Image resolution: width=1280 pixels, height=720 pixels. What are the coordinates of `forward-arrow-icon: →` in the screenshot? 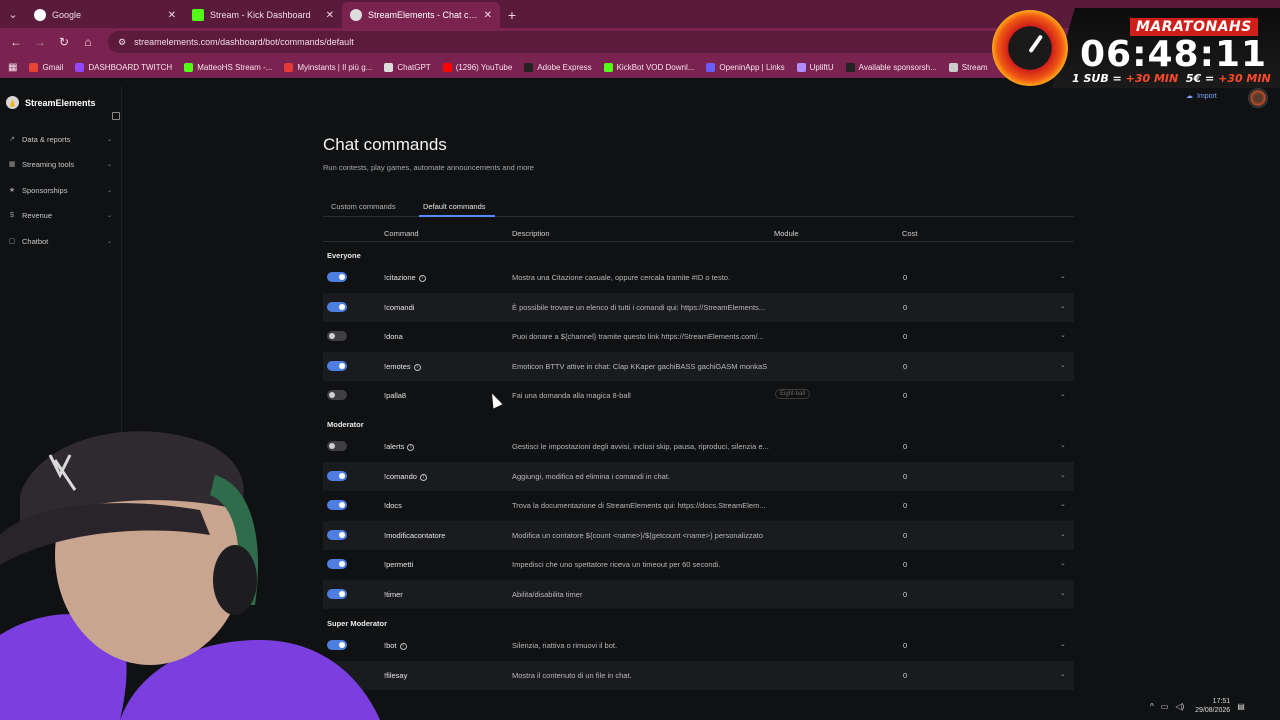 It's located at (40, 42).